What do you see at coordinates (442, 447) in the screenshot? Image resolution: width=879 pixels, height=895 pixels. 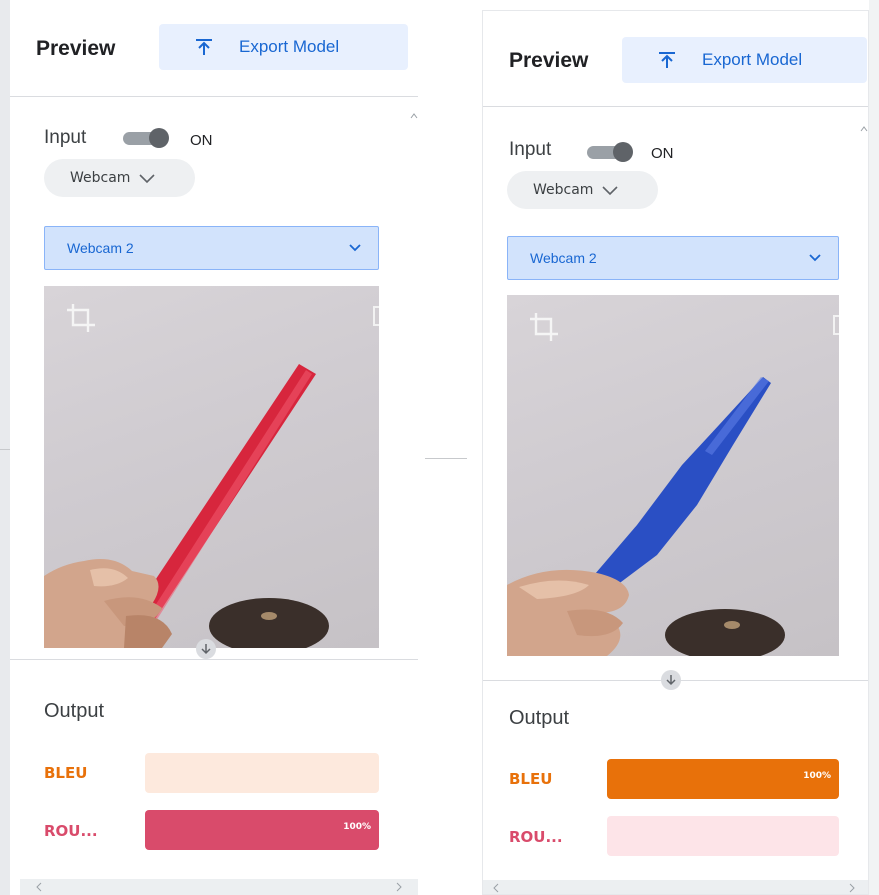 I see `middle-gap` at bounding box center [442, 447].